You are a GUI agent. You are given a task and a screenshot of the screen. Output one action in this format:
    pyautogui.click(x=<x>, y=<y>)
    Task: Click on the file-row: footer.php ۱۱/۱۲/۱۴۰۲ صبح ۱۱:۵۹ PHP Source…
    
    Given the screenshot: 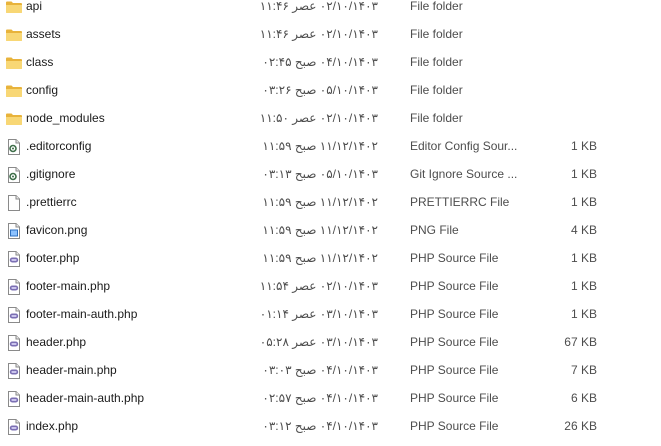 What is the action you would take?
    pyautogui.click(x=330, y=259)
    